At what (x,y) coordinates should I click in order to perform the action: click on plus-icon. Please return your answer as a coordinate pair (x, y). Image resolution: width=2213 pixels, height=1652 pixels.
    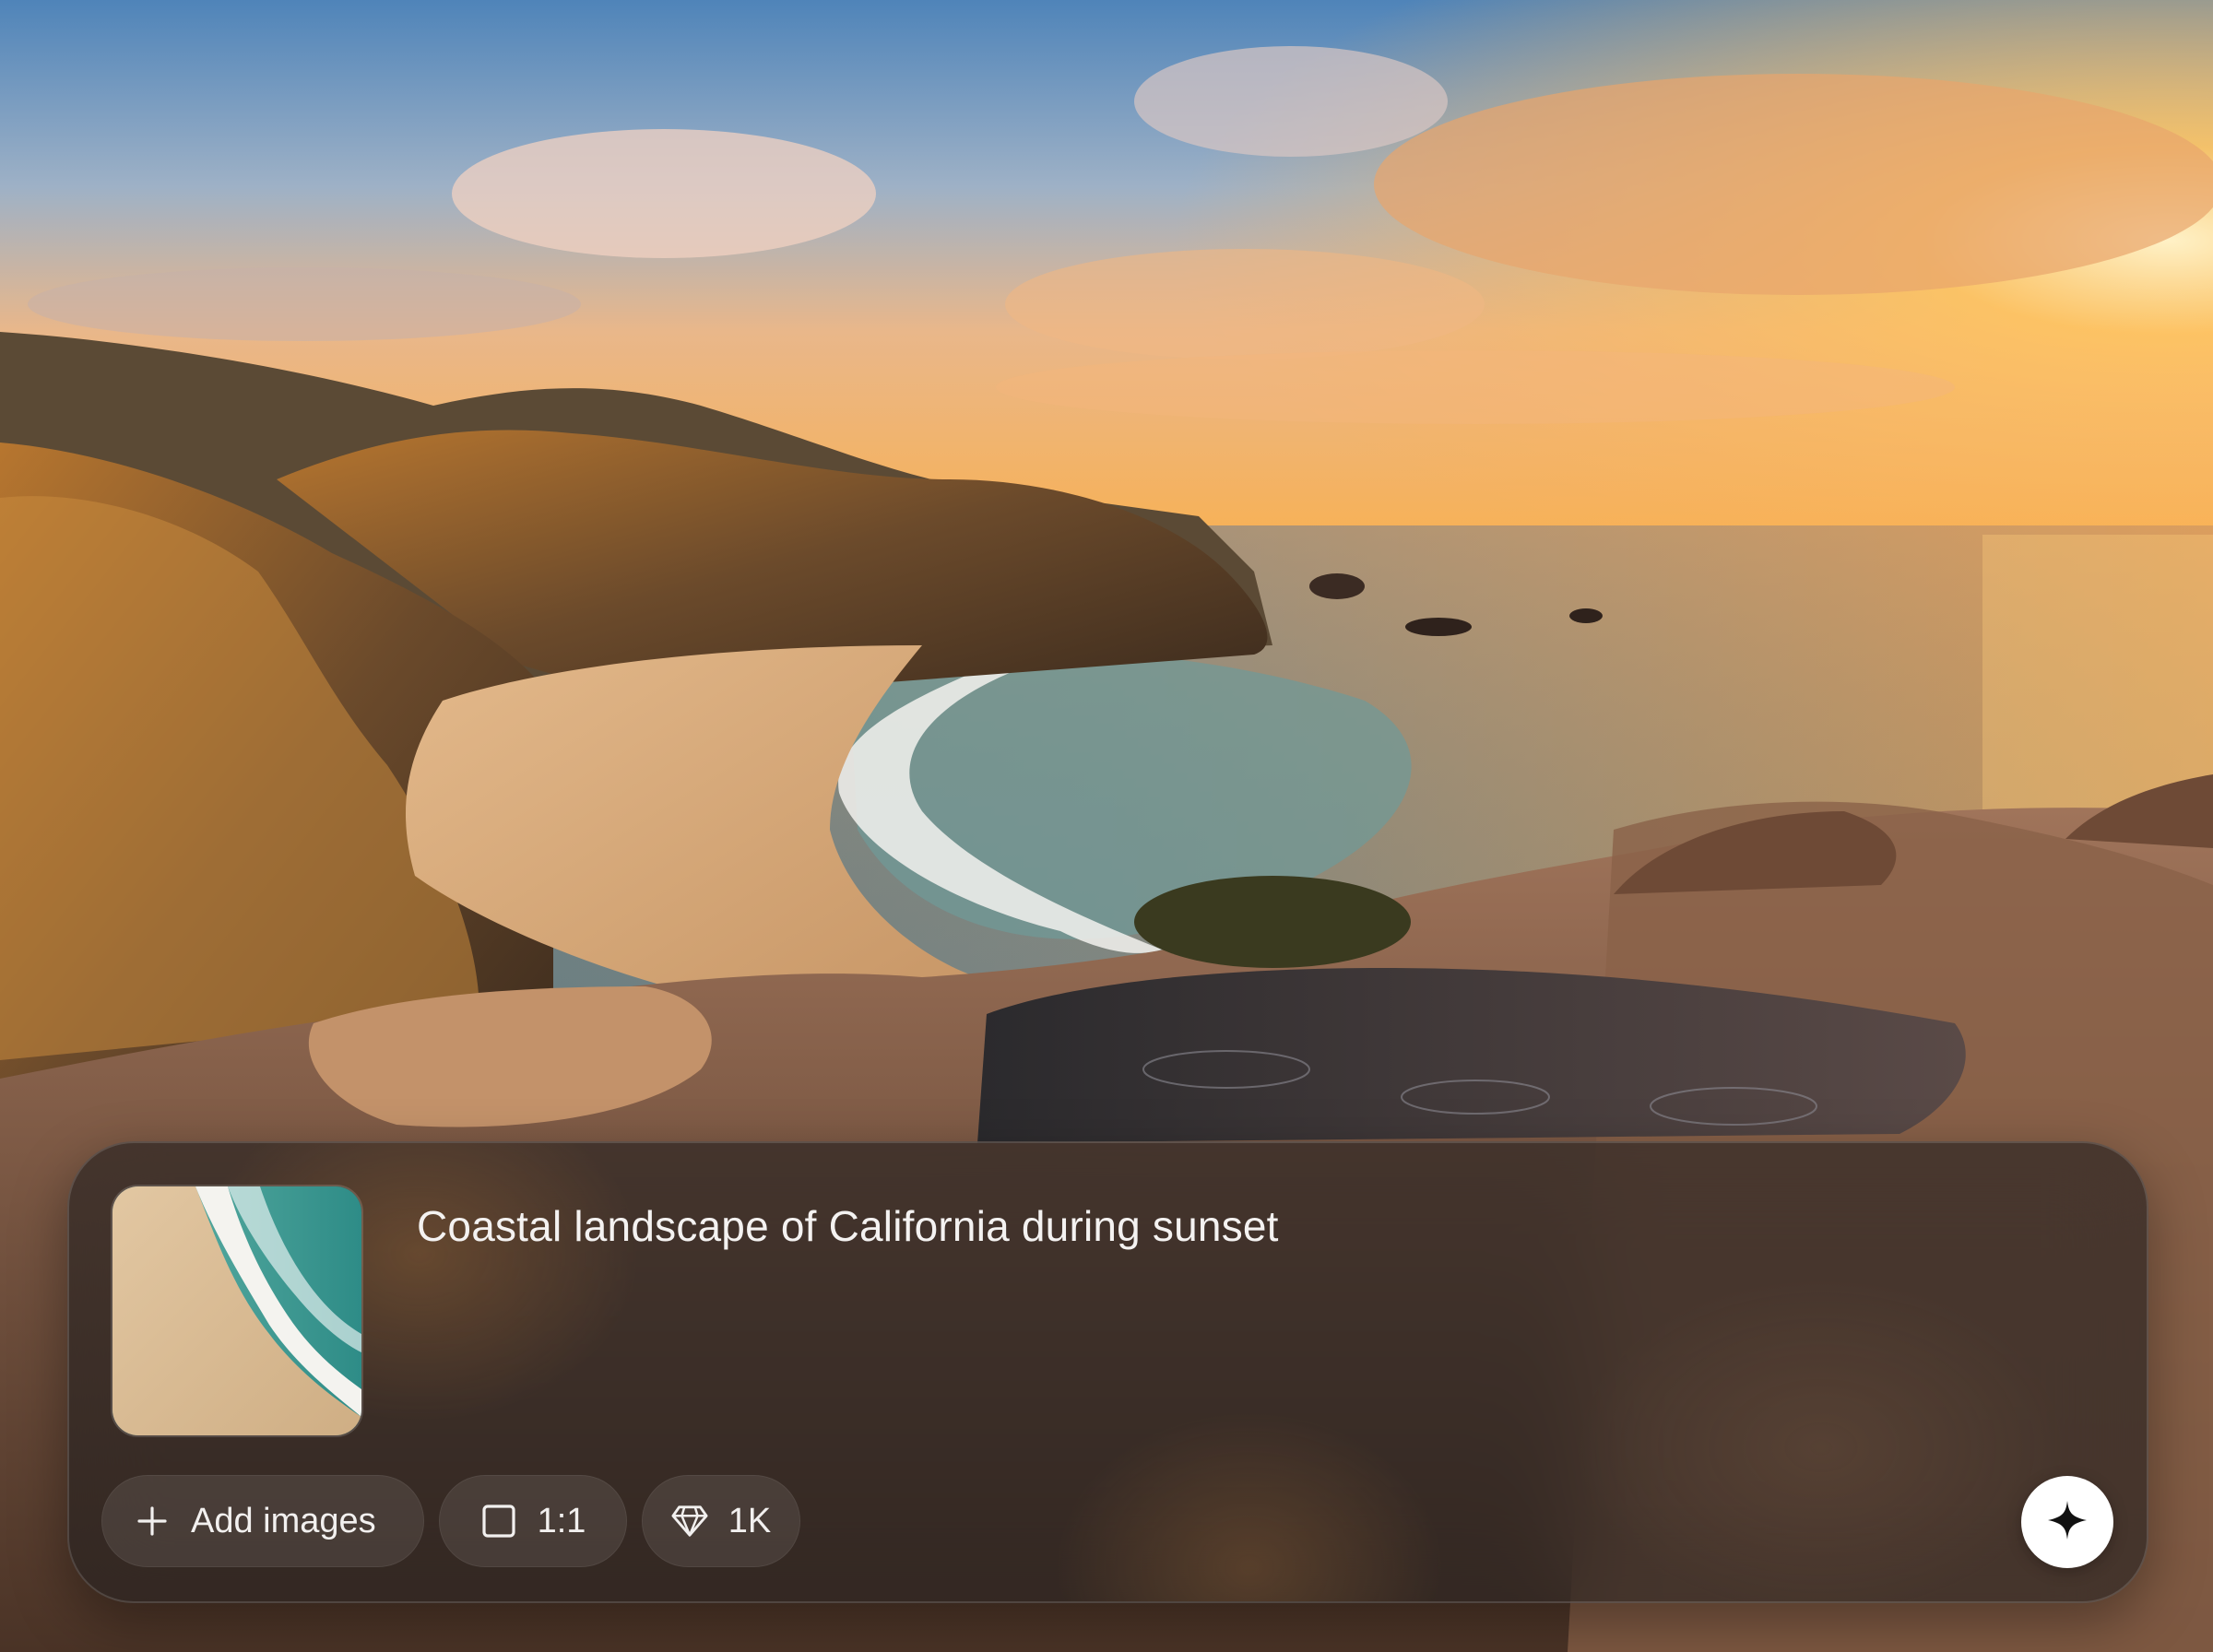
    Looking at the image, I should click on (152, 1521).